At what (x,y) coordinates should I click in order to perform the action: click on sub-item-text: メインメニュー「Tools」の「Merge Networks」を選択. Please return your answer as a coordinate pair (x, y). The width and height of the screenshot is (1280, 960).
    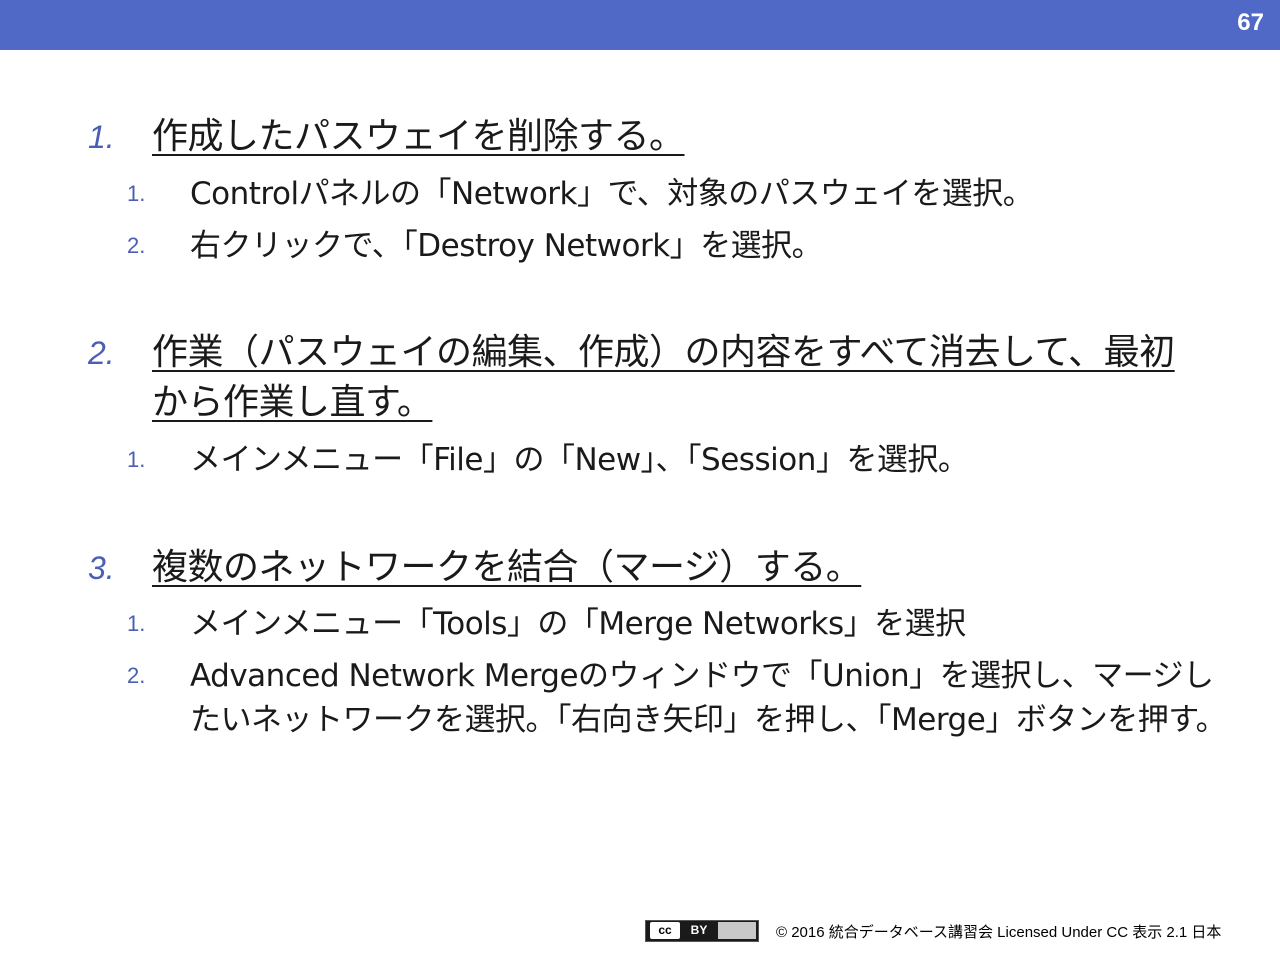
    Looking at the image, I should click on (578, 624).